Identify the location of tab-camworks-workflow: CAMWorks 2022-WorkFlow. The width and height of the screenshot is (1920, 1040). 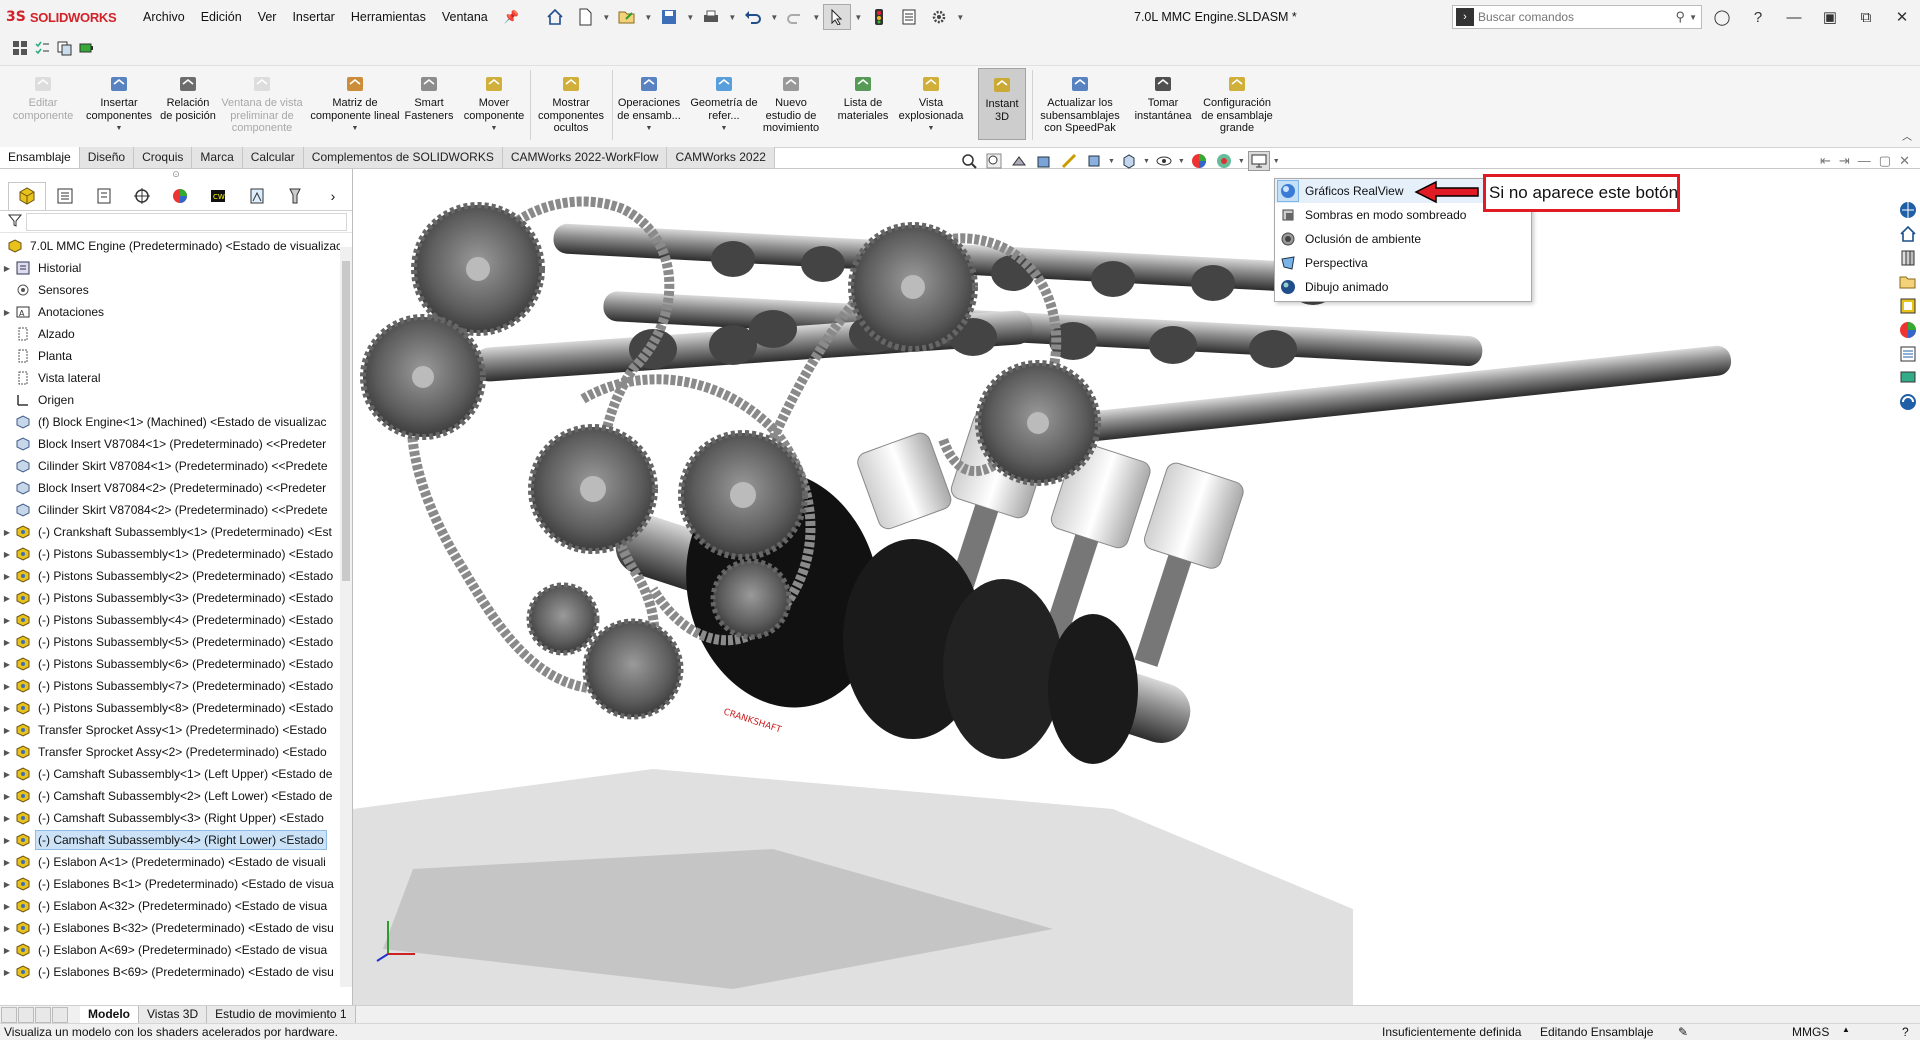
(585, 157).